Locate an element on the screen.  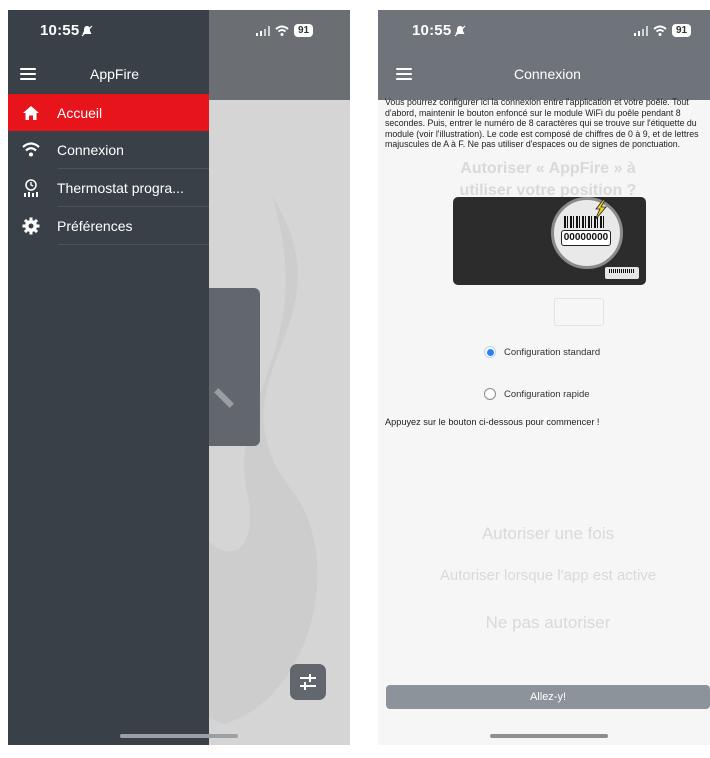
magnifier-lens: 00000000 is located at coordinates (587, 233).